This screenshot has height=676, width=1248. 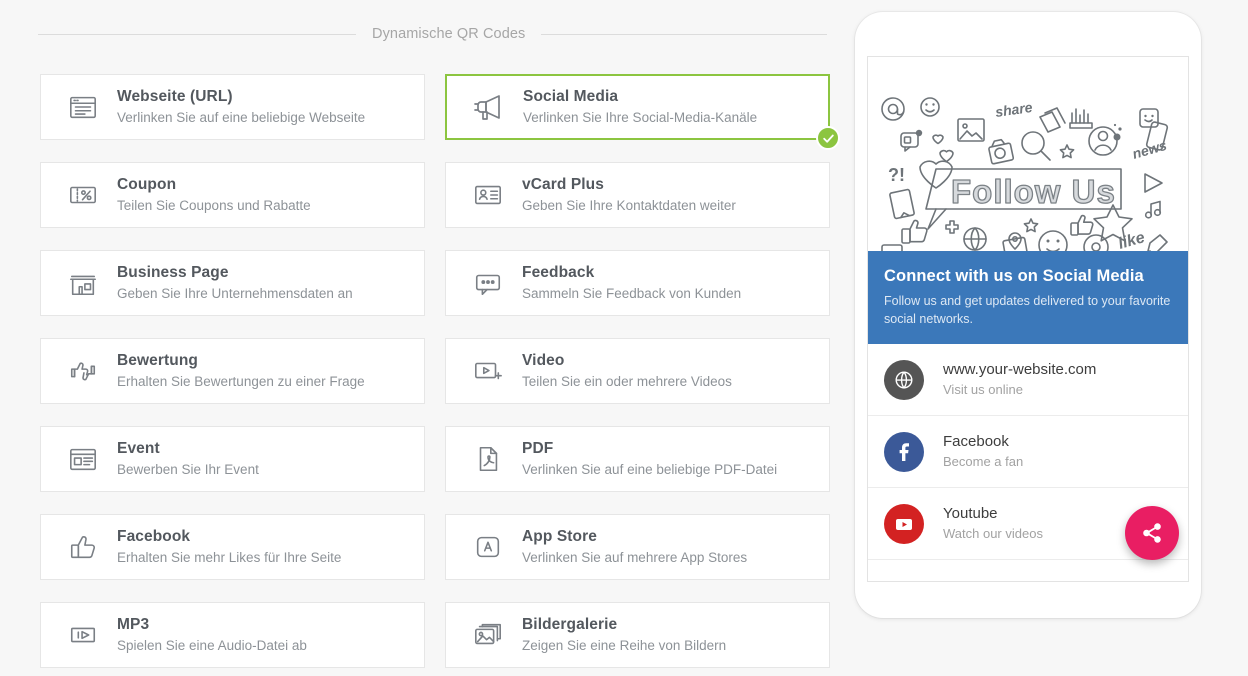 What do you see at coordinates (175, 96) in the screenshot?
I see `card-title: Webseite (URL)` at bounding box center [175, 96].